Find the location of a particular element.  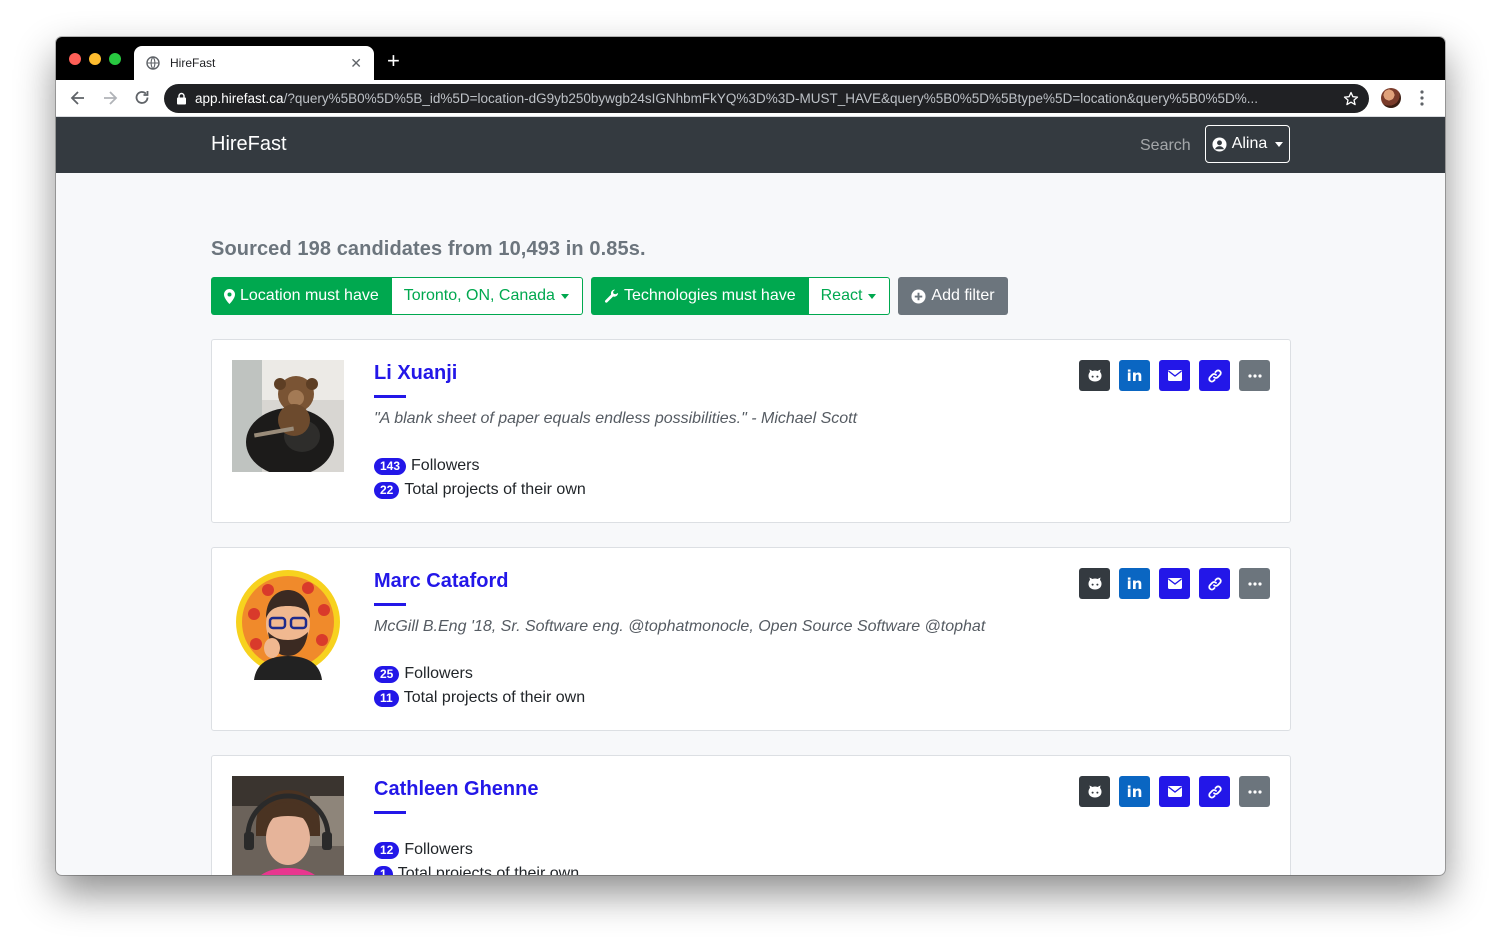

filter-location: Location must have Toronto, ON, Canada is located at coordinates (397, 296).